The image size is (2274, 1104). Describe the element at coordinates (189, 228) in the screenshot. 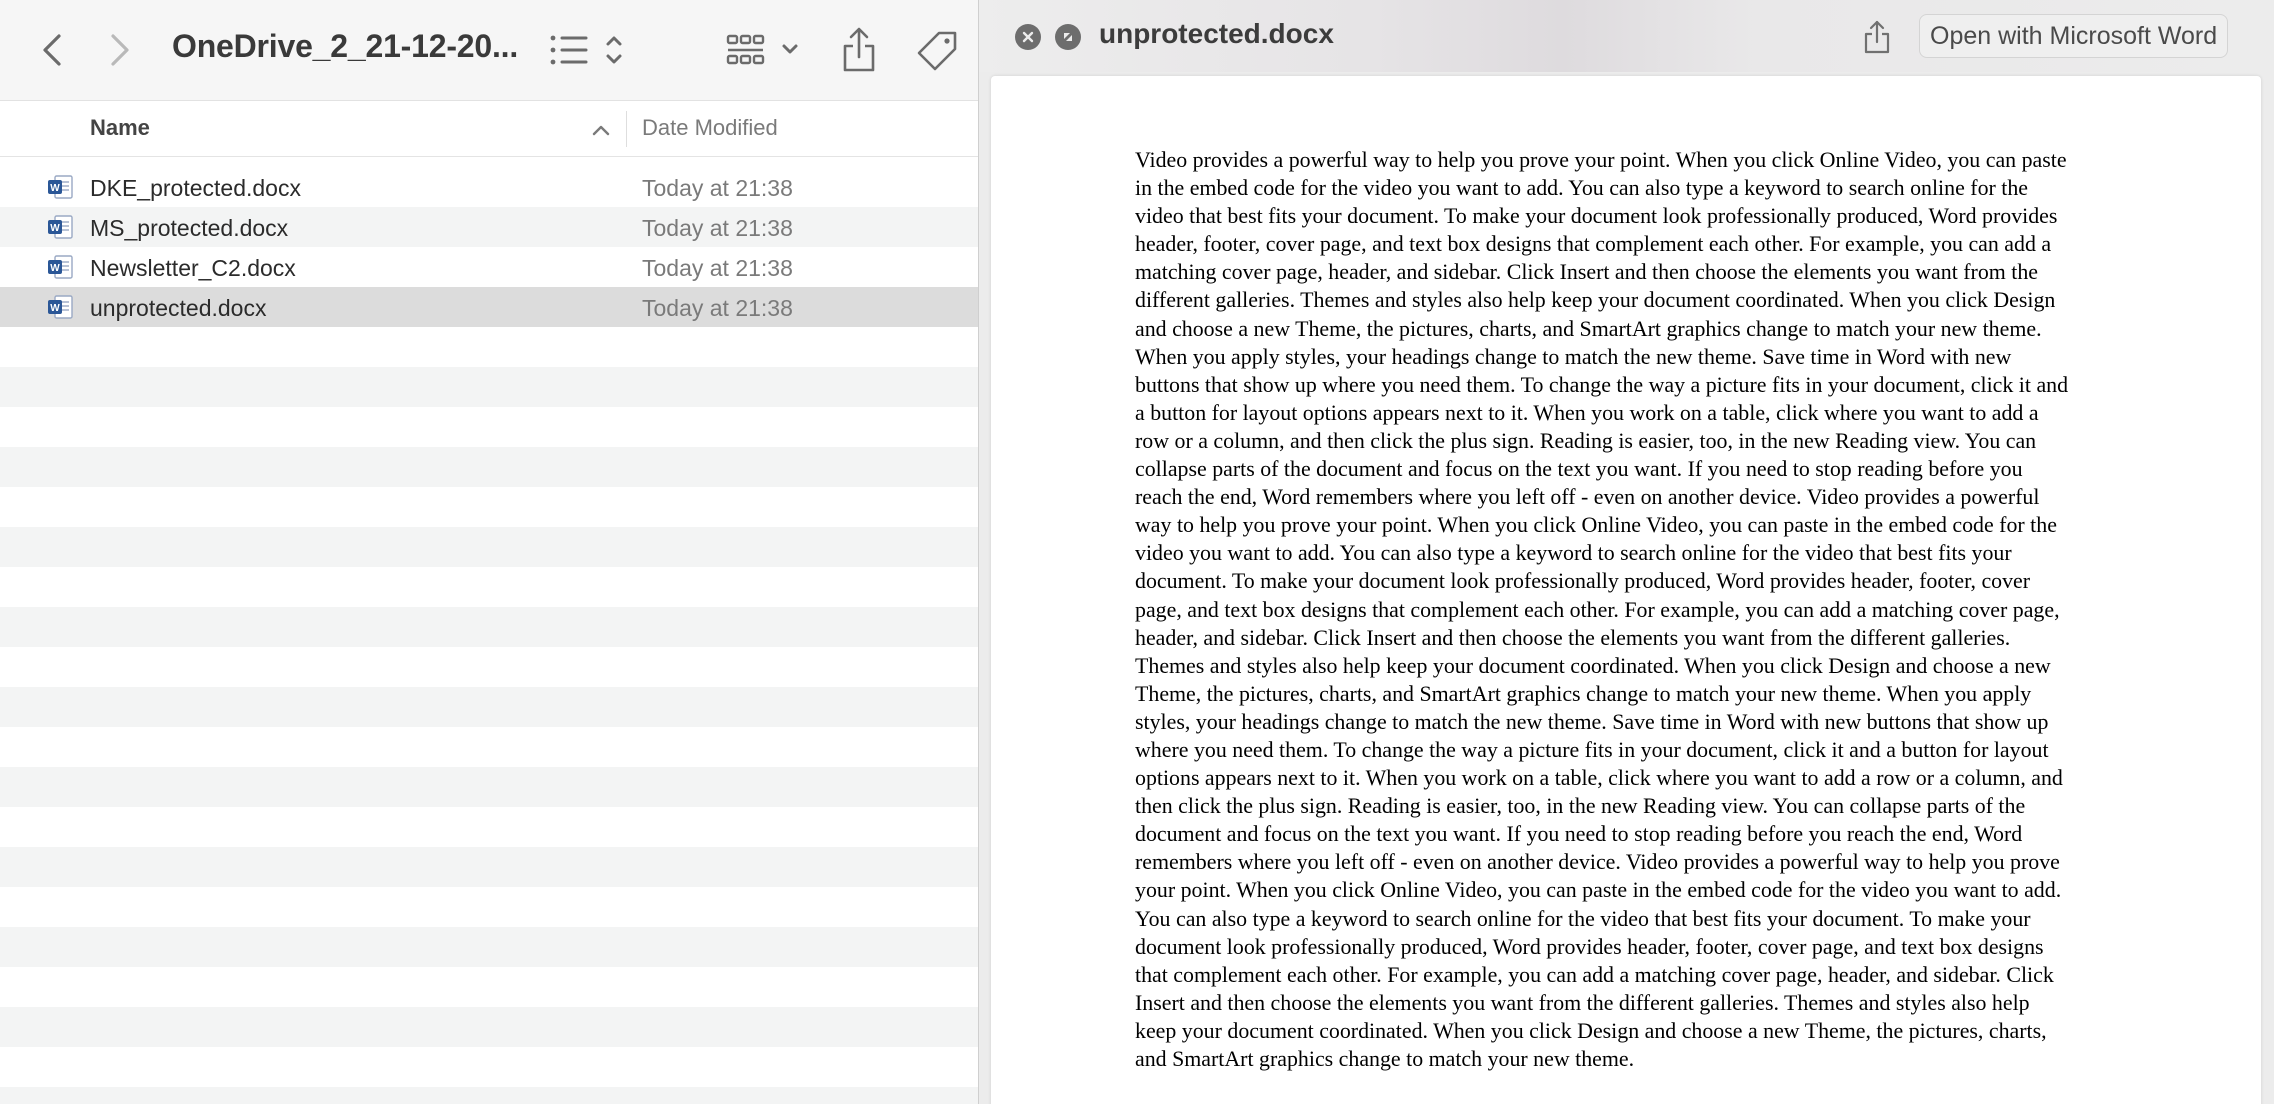

I see `file-name: MS_protected.docx` at that location.